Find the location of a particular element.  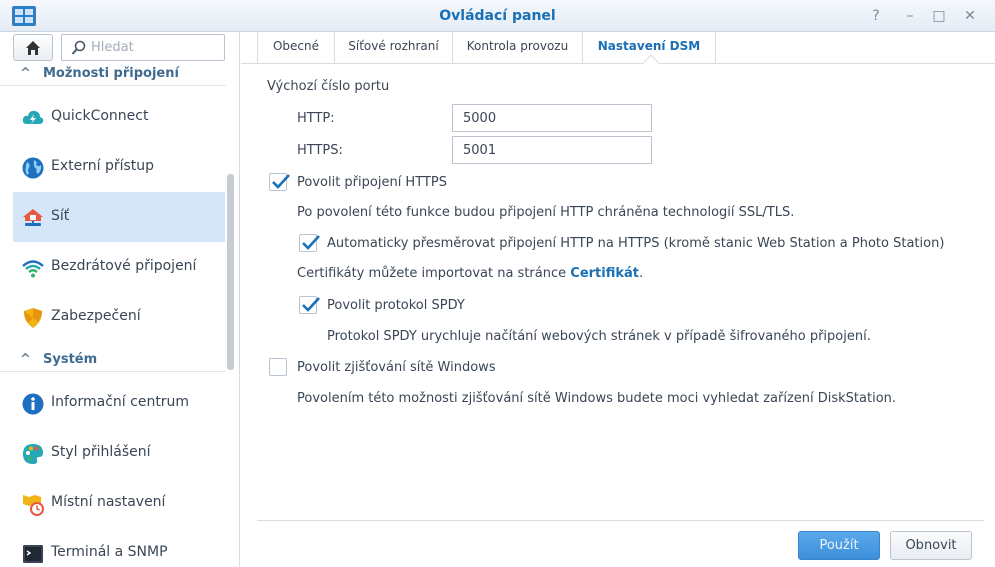

sidebar-item-label: Terminál a SNMP is located at coordinates (109, 552).